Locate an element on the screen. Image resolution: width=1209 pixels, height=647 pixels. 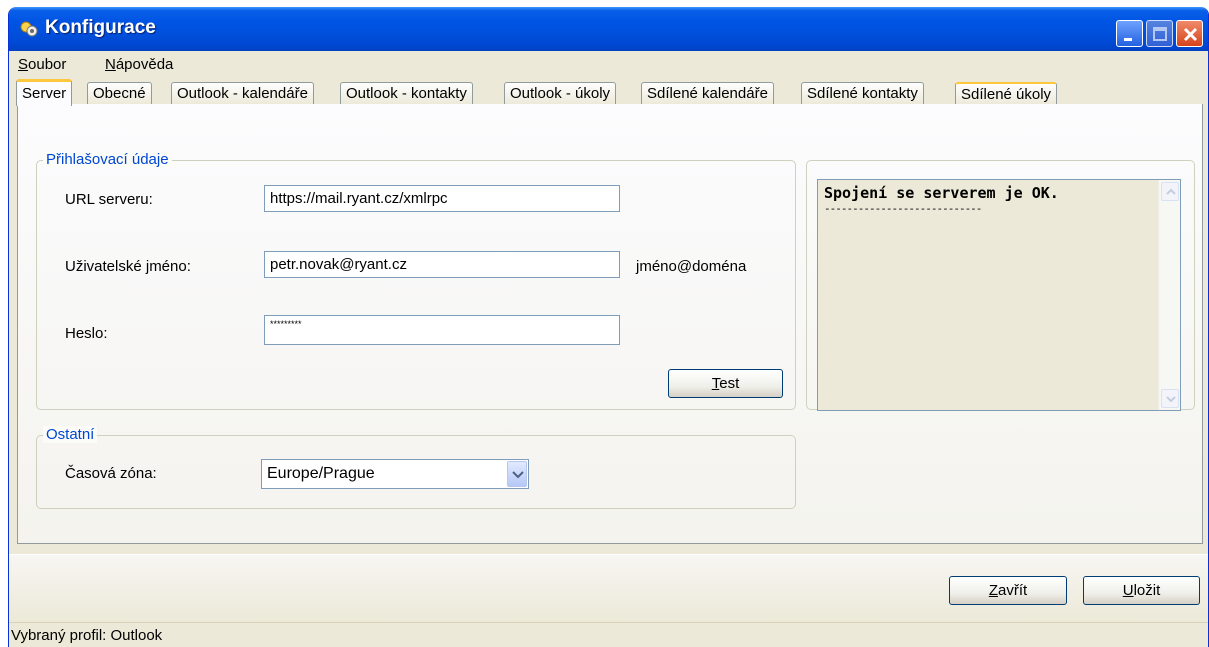
tab-outlook-ukoly: Outlook - úkoly is located at coordinates (560, 93).